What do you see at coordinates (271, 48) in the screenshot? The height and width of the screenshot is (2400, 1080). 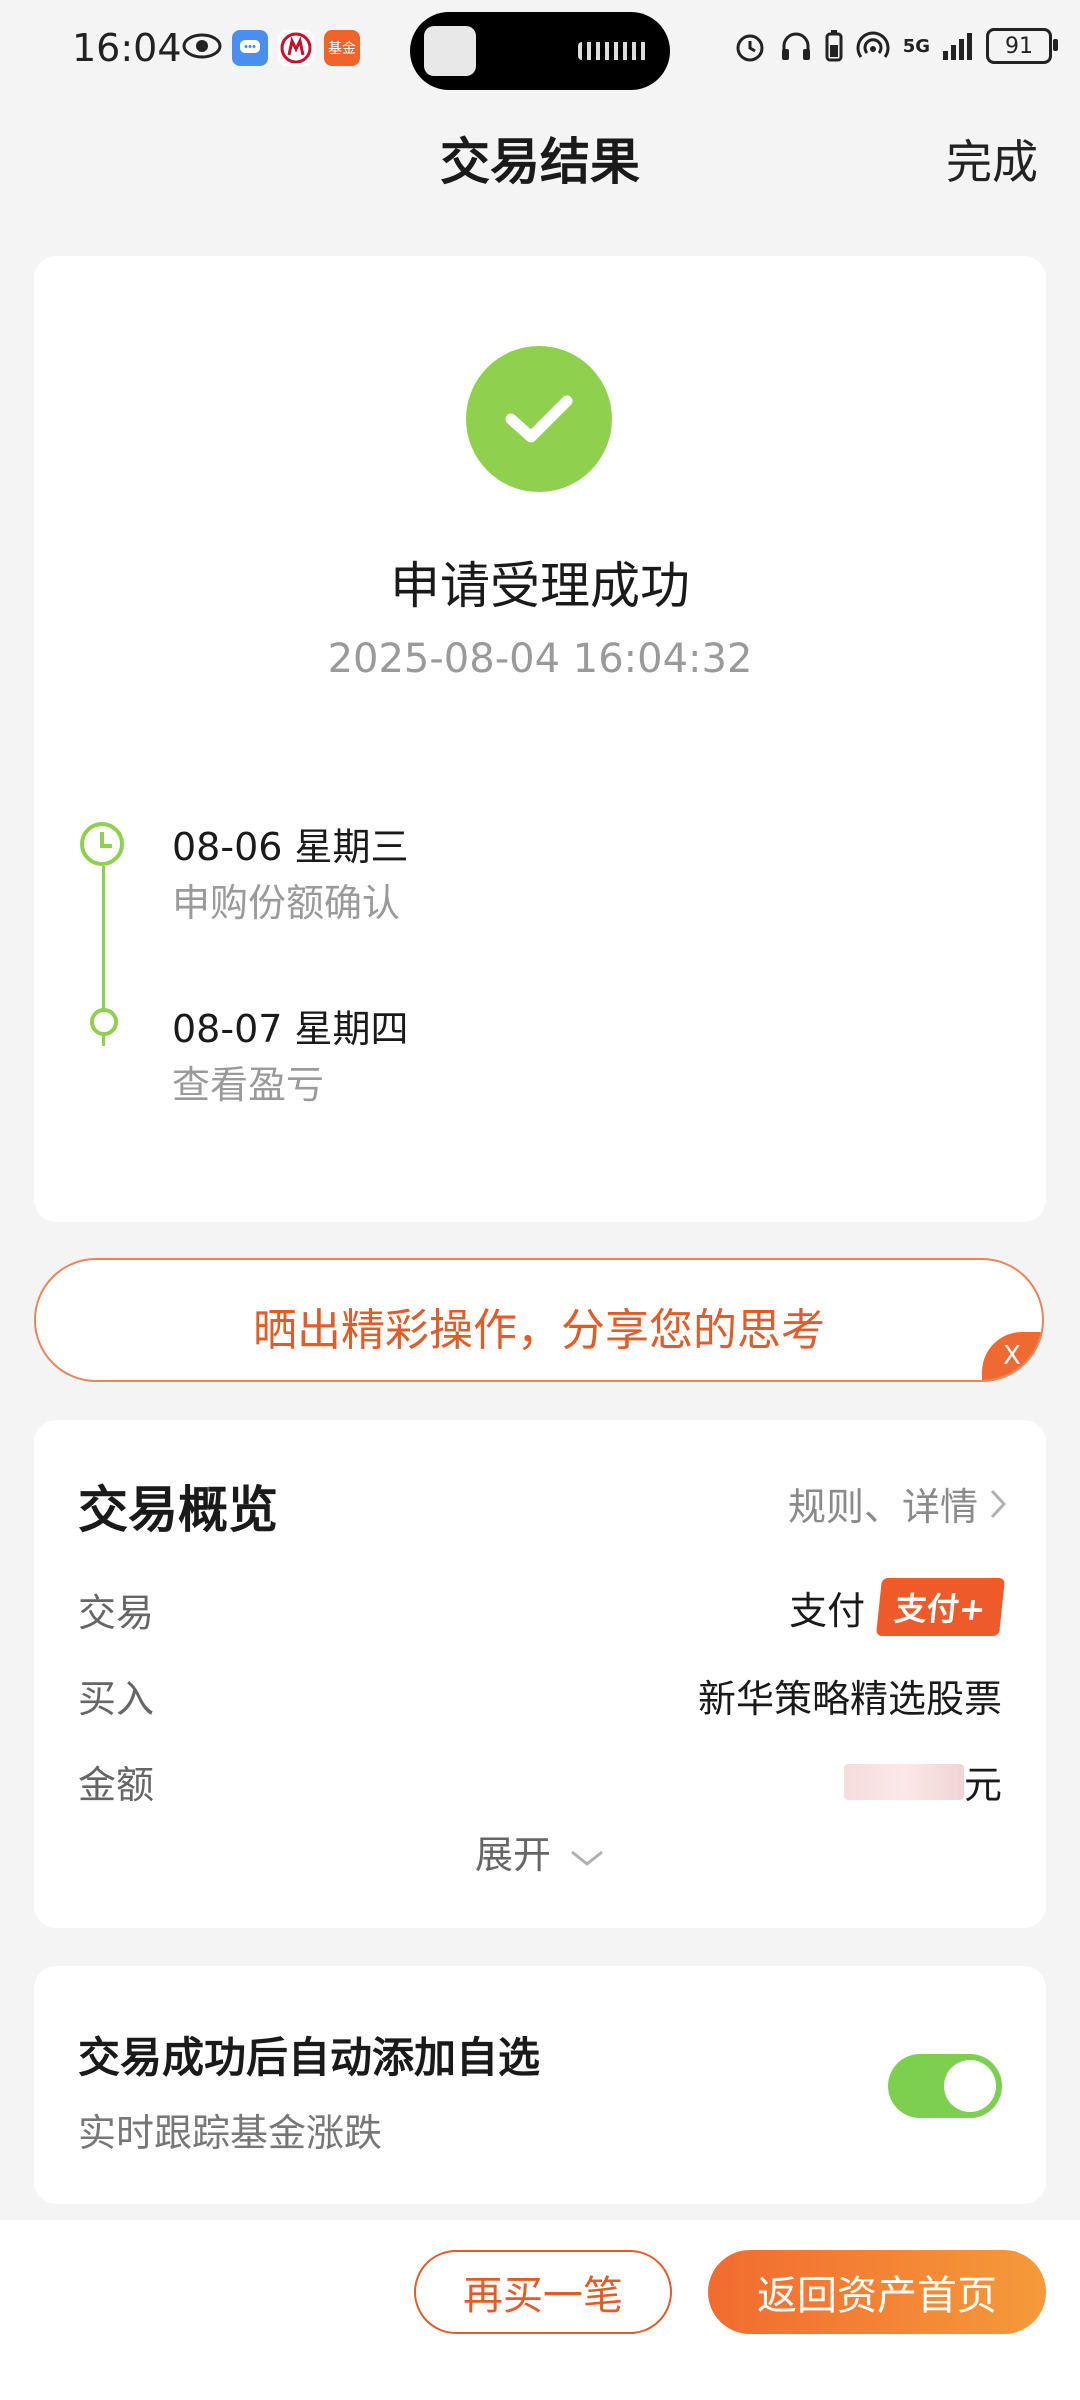 I see `notification-icons: 基金` at bounding box center [271, 48].